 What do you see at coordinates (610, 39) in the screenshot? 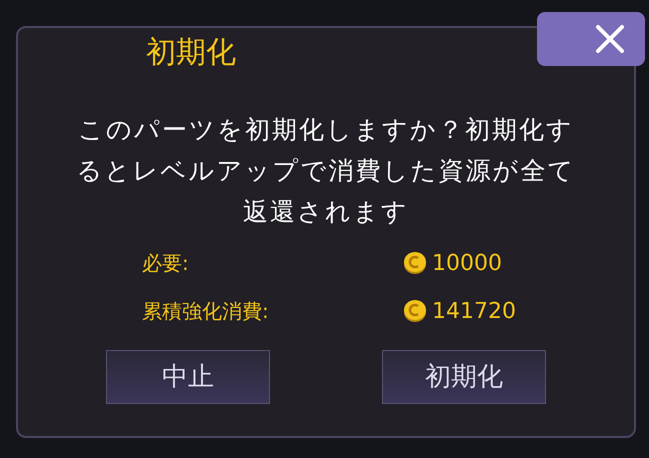
I see `close-icon` at bounding box center [610, 39].